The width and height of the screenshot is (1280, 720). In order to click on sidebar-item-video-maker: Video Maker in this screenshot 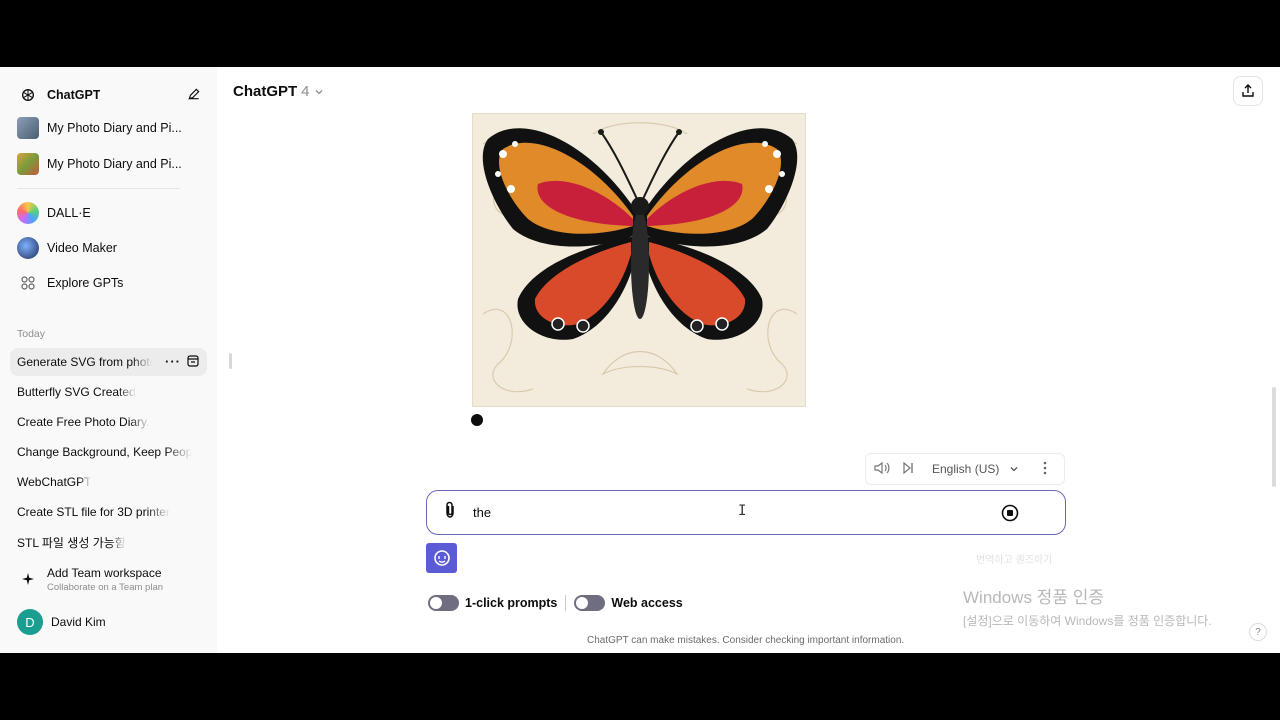, I will do `click(108, 248)`.